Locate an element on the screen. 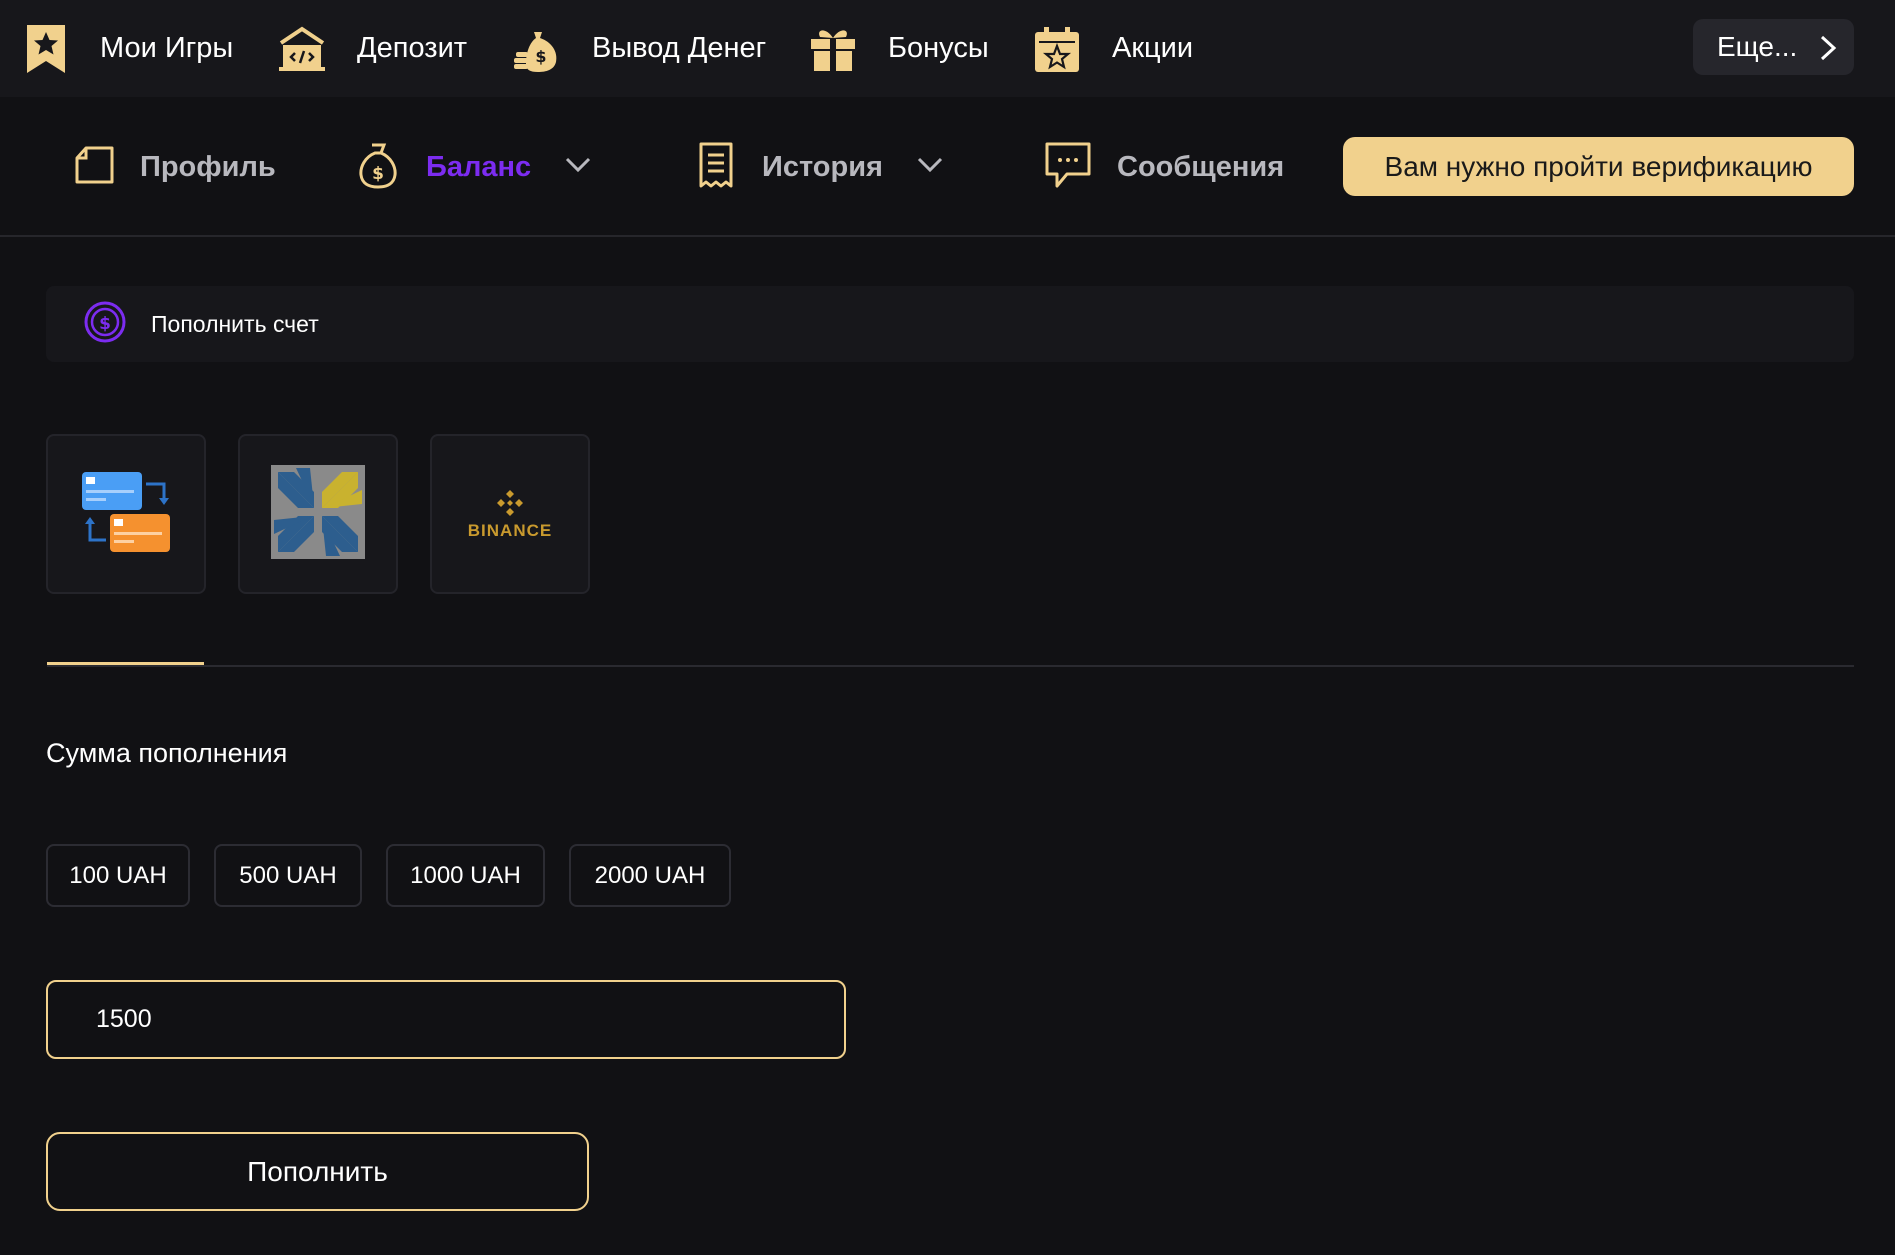 The height and width of the screenshot is (1255, 1895). amount-title: Сумма пополнения is located at coordinates (167, 753).